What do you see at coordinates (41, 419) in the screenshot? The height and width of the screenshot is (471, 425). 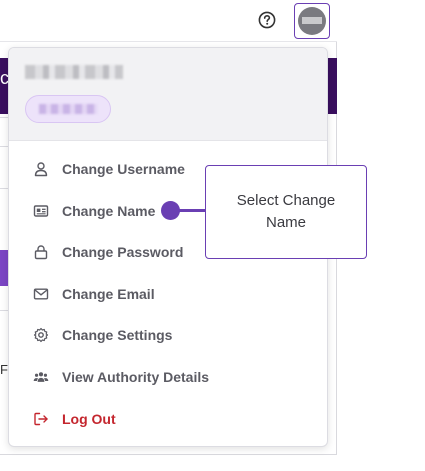 I see `logout-icon` at bounding box center [41, 419].